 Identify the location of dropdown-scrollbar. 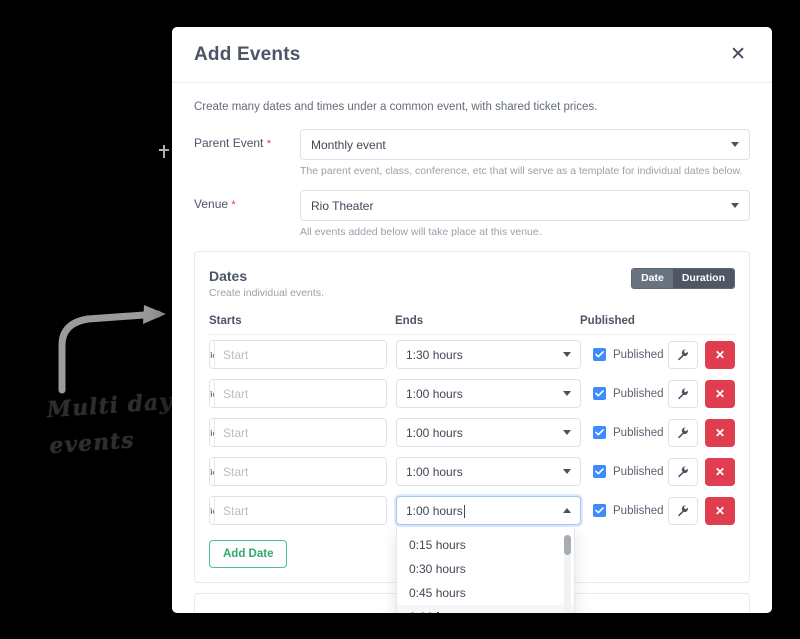
(567, 574).